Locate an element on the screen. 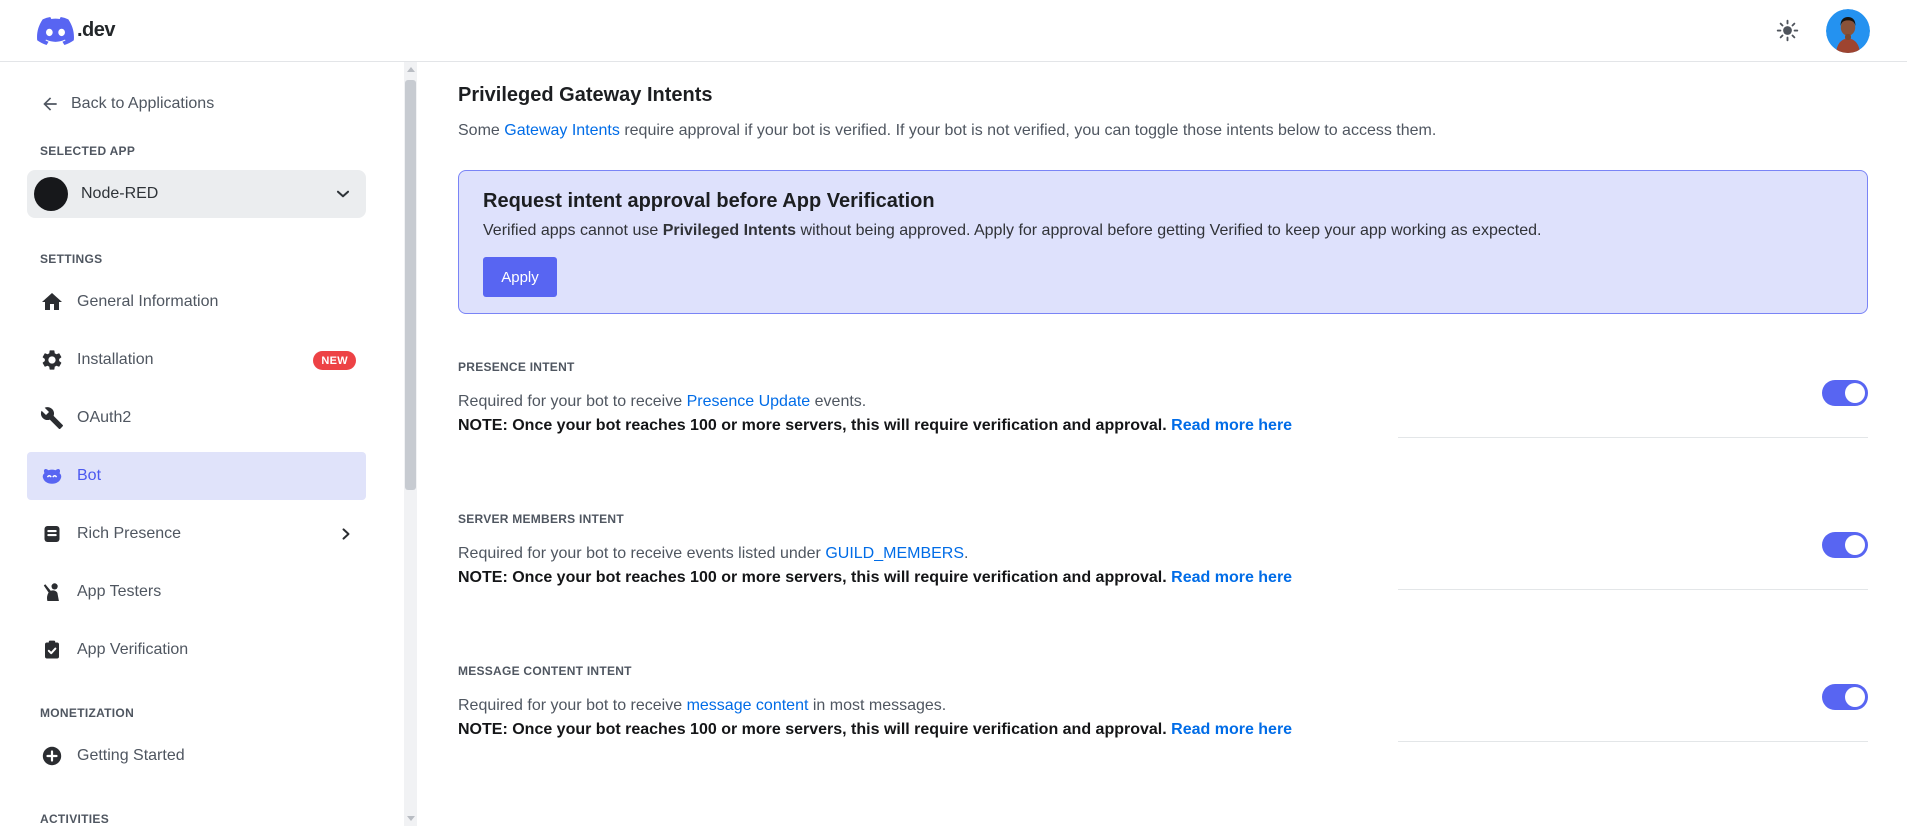 The height and width of the screenshot is (826, 1907). wrench-icon is located at coordinates (51, 418).